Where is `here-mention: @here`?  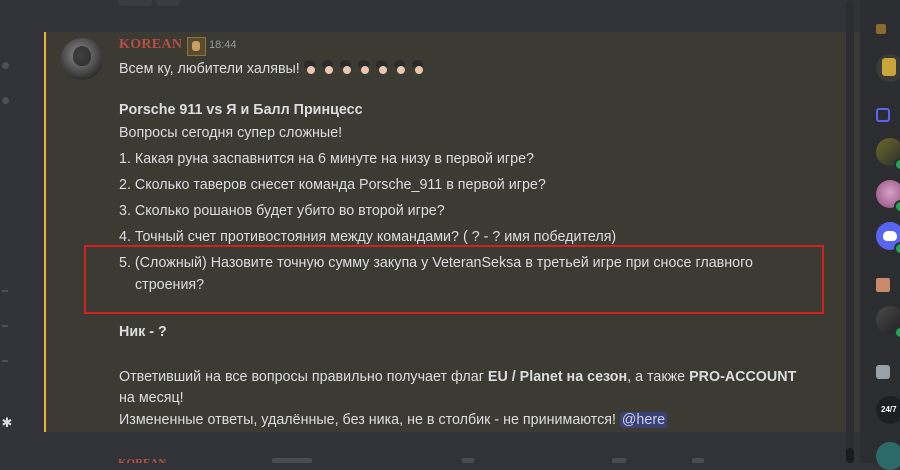
here-mention: @here is located at coordinates (643, 420).